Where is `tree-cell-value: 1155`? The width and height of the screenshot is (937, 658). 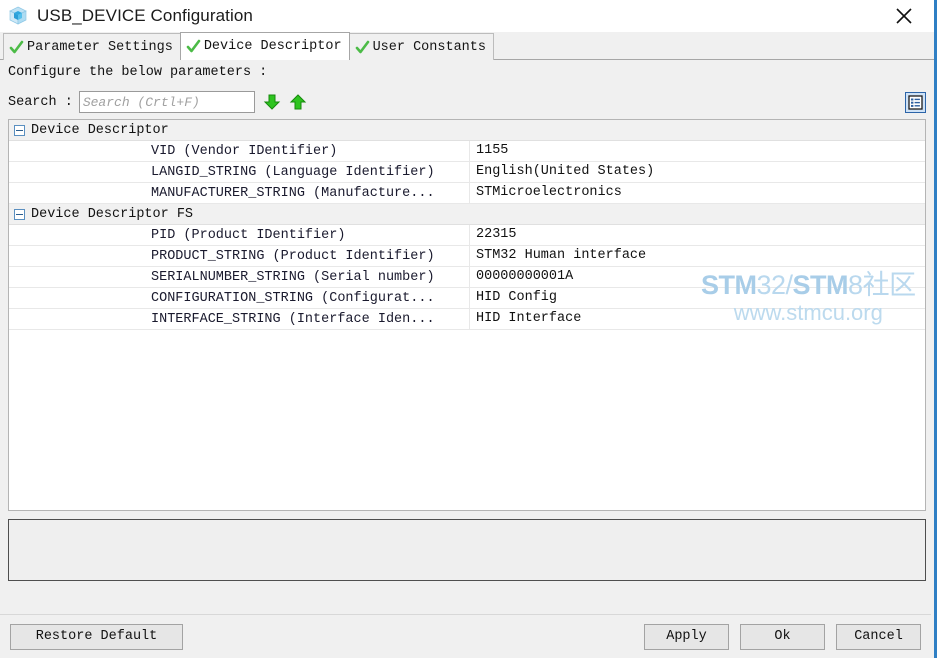 tree-cell-value: 1155 is located at coordinates (697, 151).